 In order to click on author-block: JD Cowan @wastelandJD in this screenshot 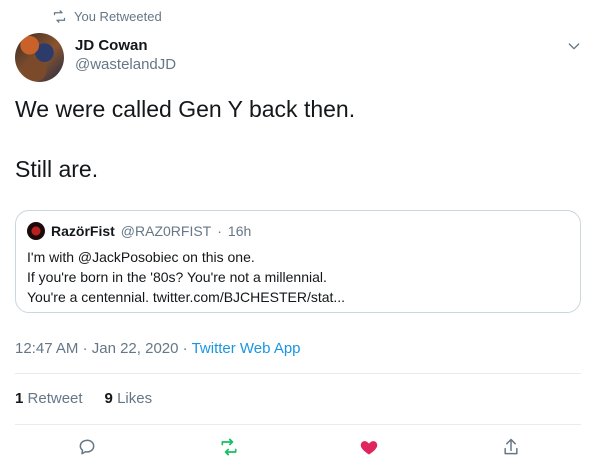, I will do `click(125, 56)`.